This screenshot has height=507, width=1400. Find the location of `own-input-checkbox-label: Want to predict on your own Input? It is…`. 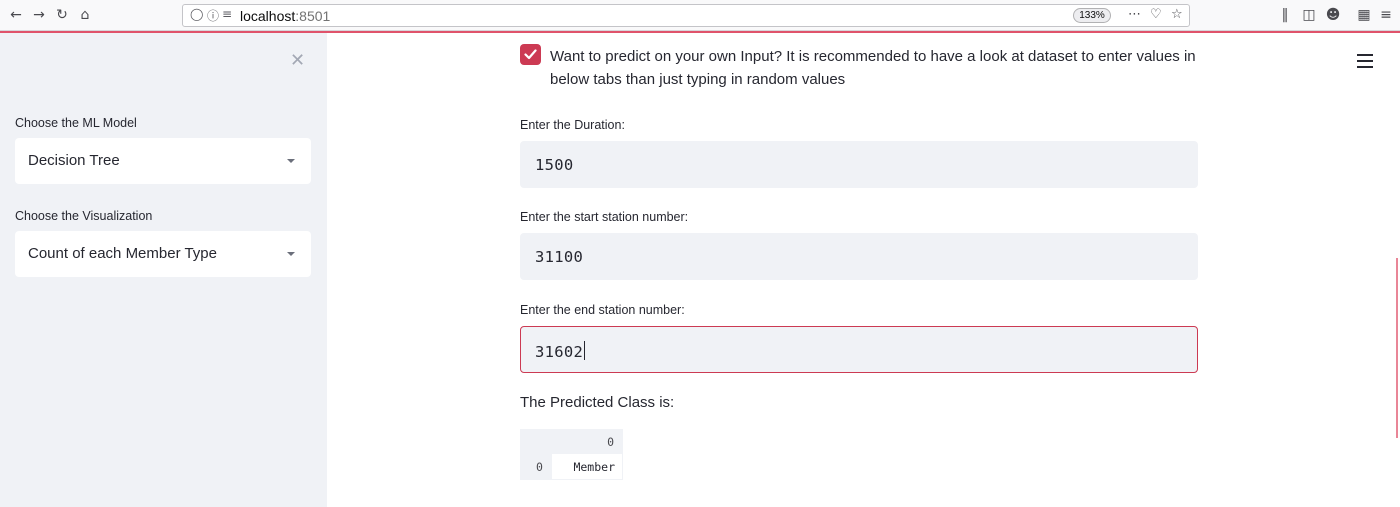

own-input-checkbox-label: Want to predict on your own Input? It is… is located at coordinates (880, 68).